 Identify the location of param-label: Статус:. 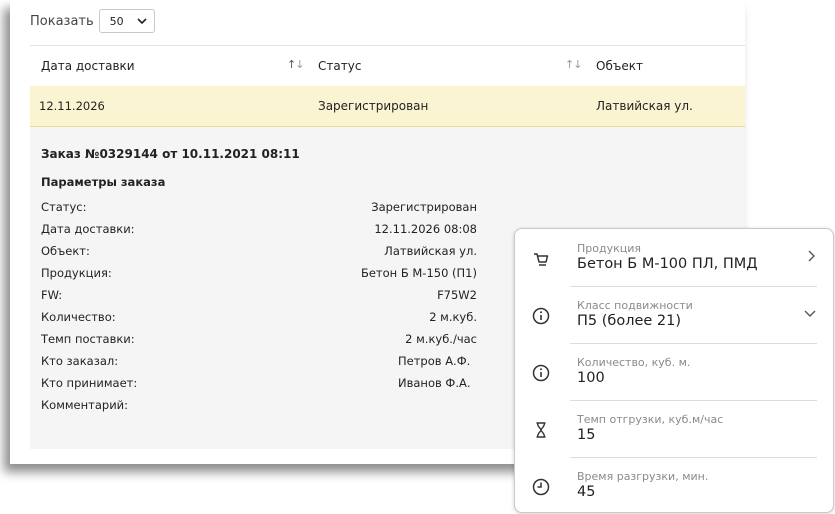
(64, 207).